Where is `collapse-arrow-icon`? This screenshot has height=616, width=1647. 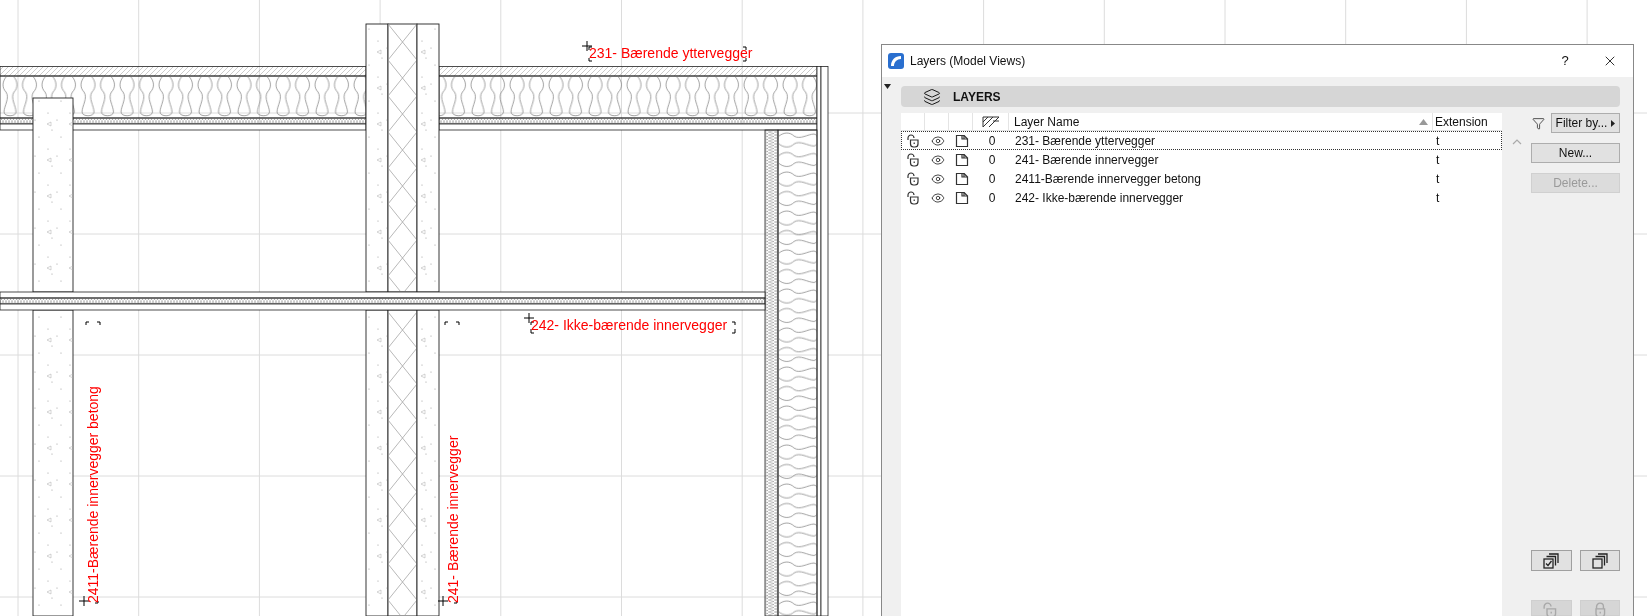
collapse-arrow-icon is located at coordinates (887, 86).